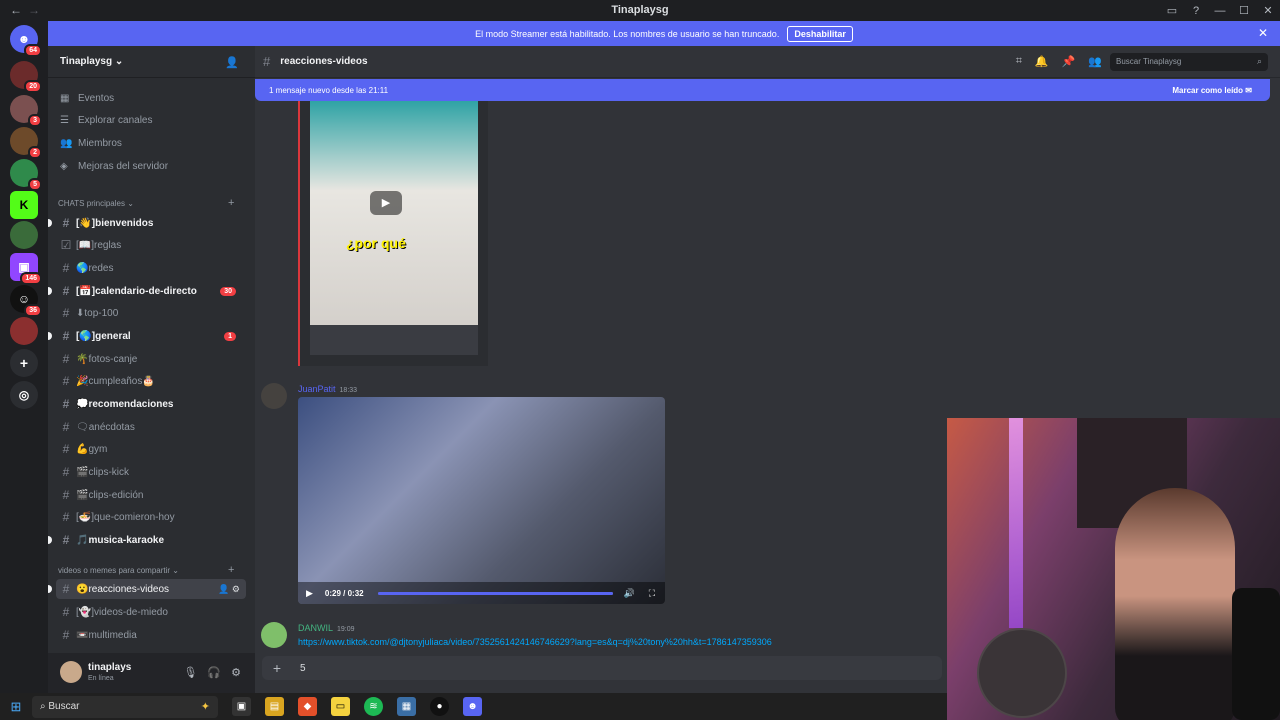 This screenshot has height=720, width=1280. What do you see at coordinates (146, 203) in the screenshot?
I see `category-main: CHATS principales ⌄ +` at bounding box center [146, 203].